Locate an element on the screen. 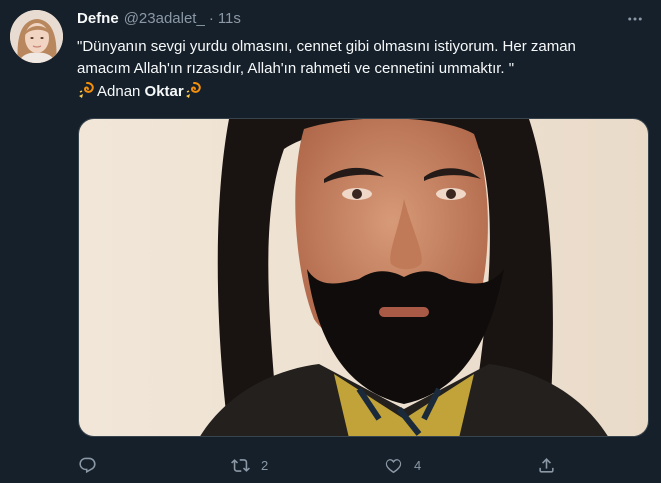  reply-button is located at coordinates (93, 465).